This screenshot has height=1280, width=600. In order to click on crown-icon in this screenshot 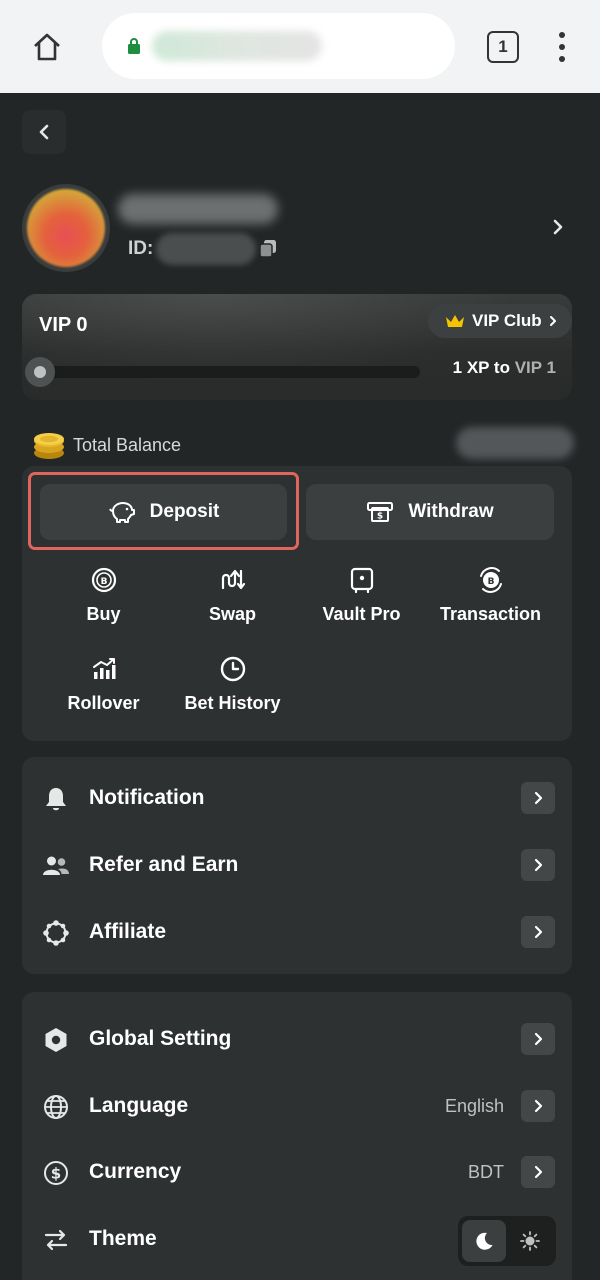, I will do `click(455, 321)`.